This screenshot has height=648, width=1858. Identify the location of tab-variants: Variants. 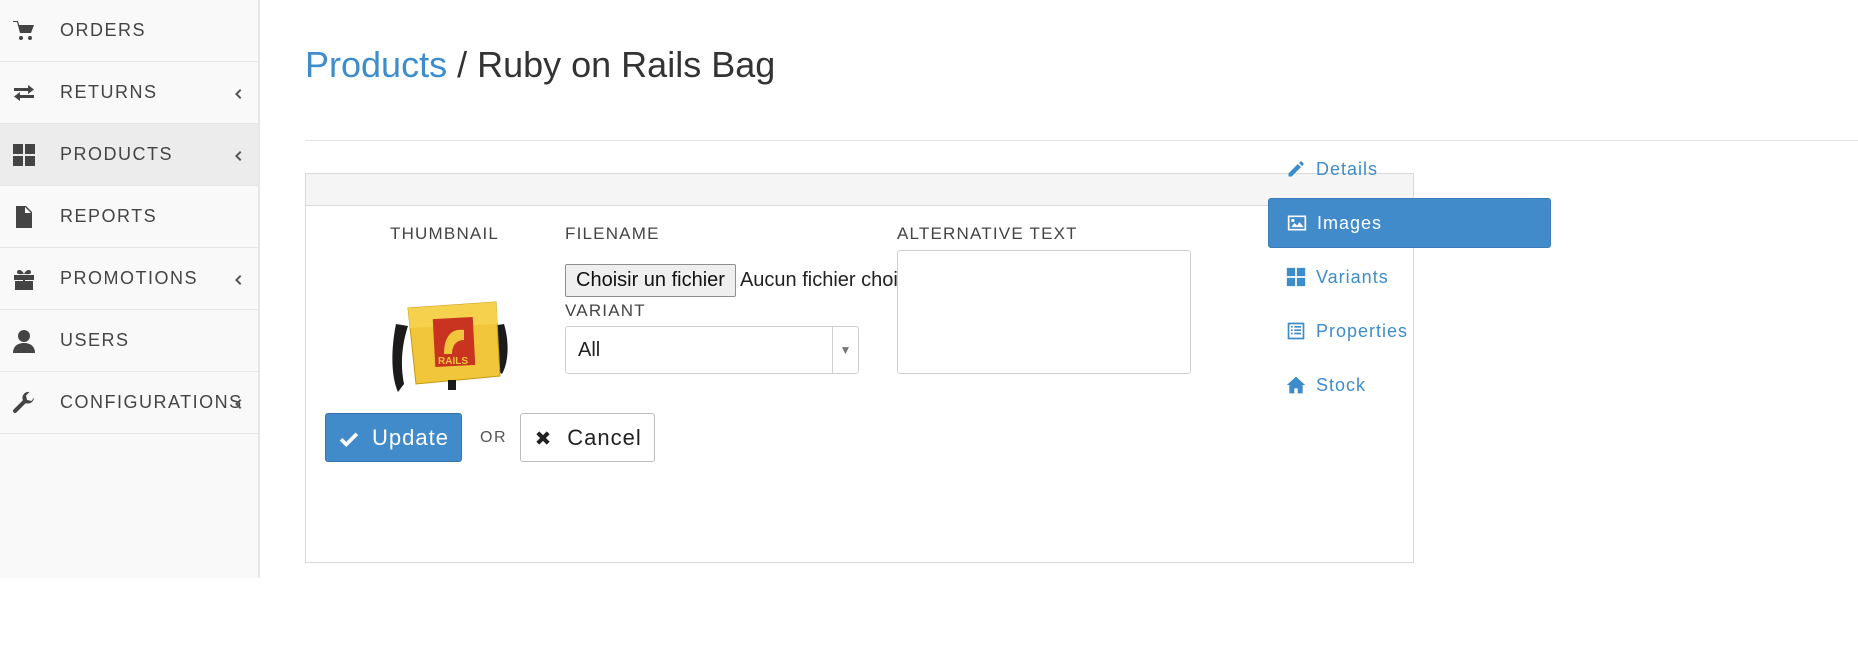
(1409, 277).